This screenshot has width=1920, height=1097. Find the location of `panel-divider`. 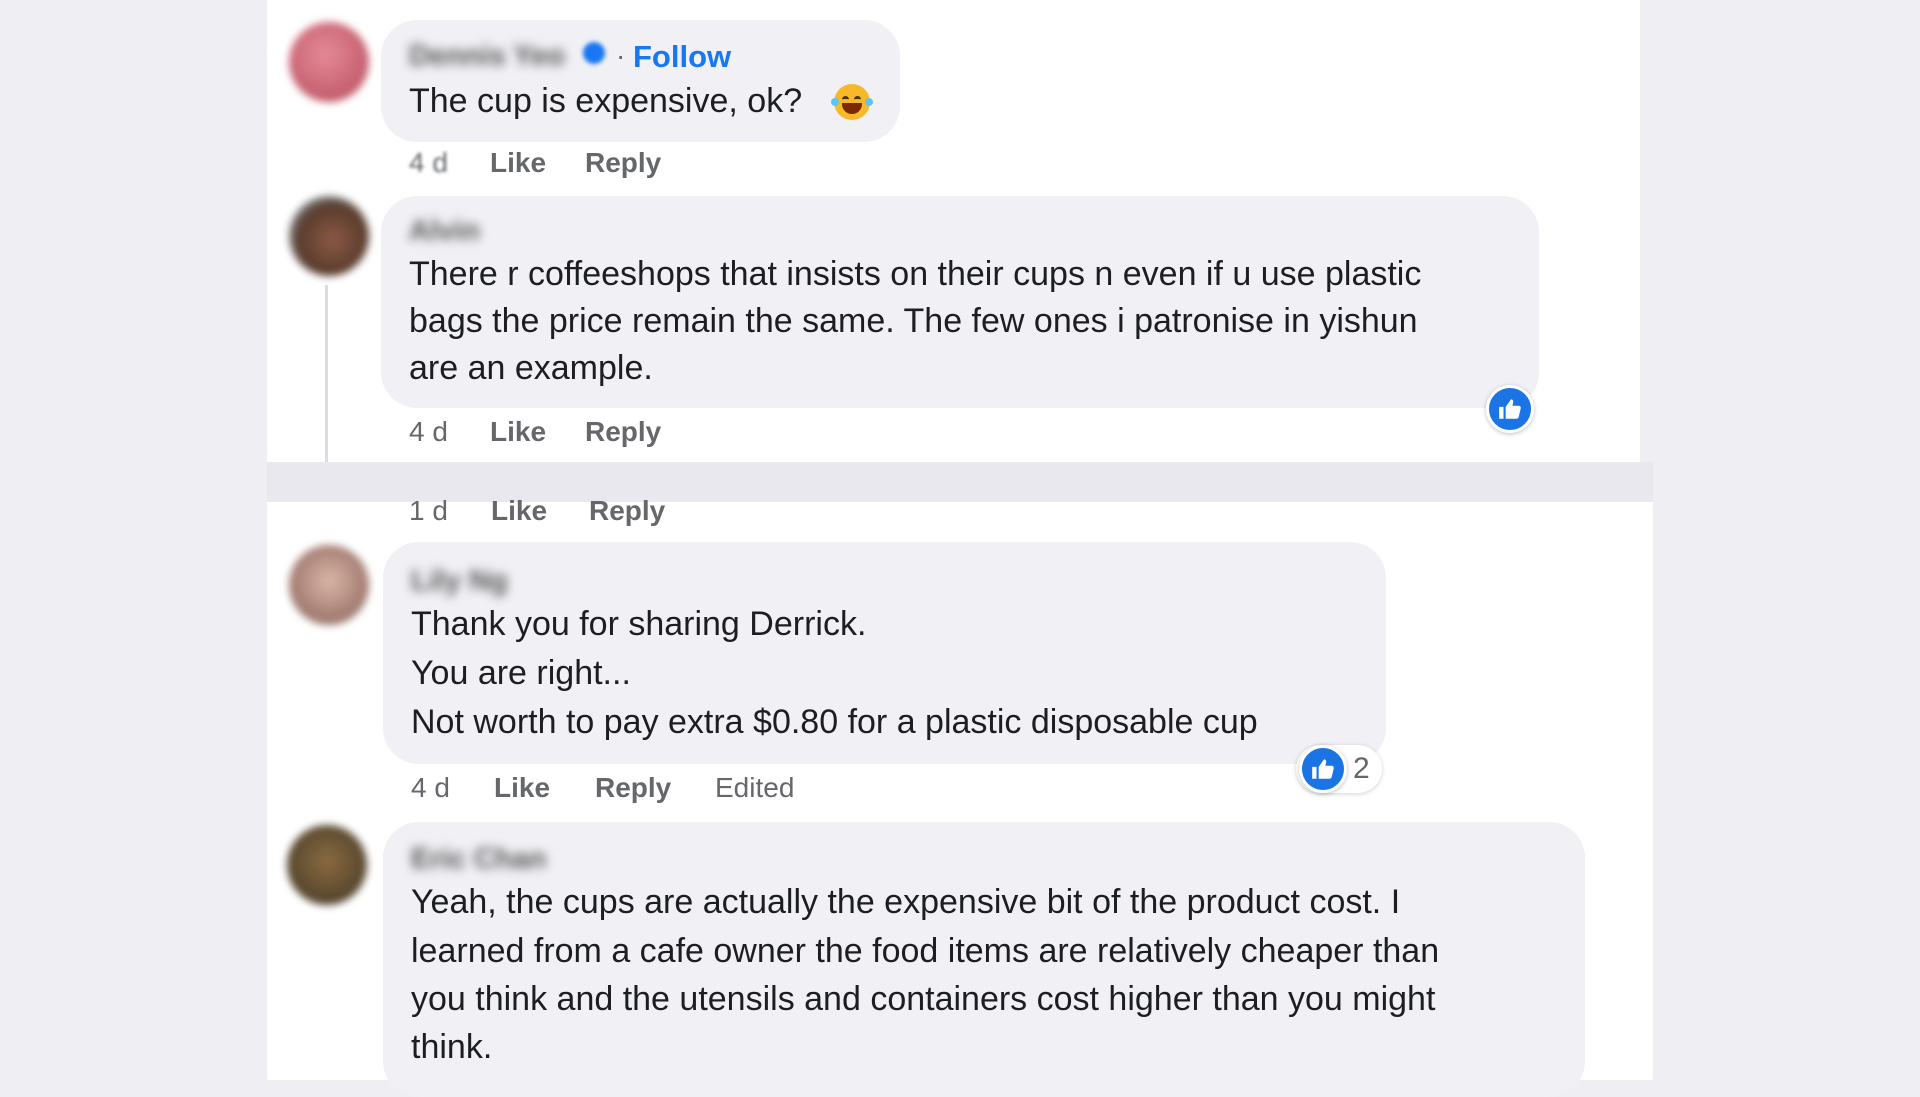

panel-divider is located at coordinates (960, 482).